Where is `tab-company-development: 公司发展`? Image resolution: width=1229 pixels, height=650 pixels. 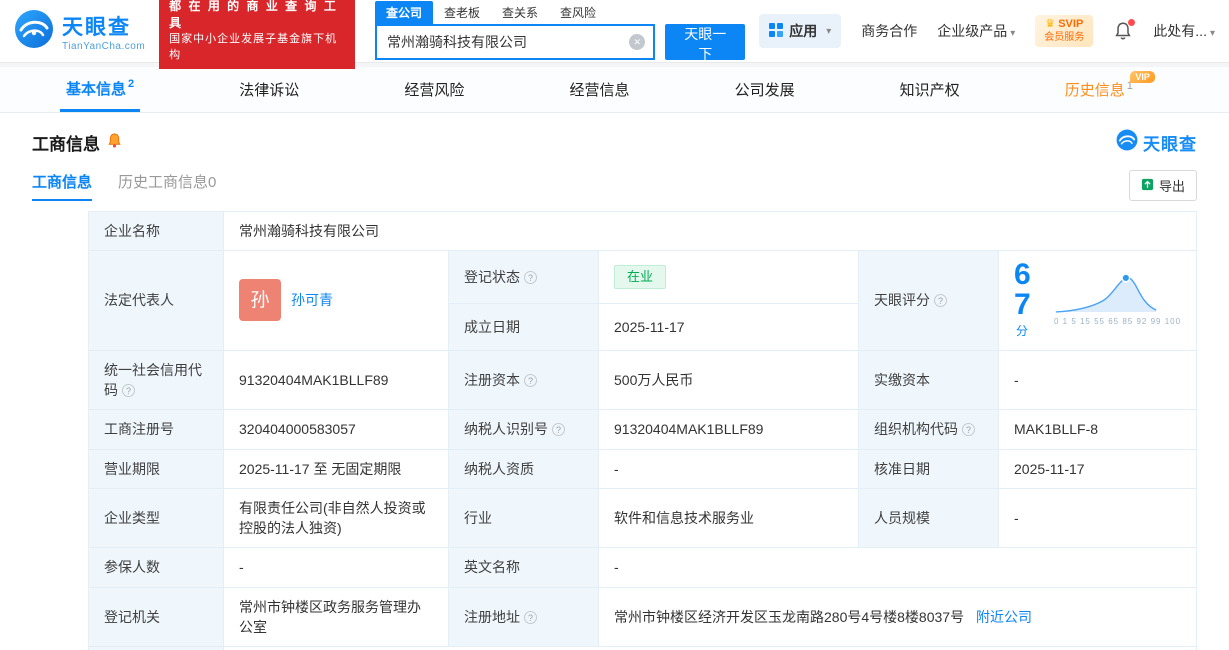
tab-company-development: 公司发展 is located at coordinates (765, 89).